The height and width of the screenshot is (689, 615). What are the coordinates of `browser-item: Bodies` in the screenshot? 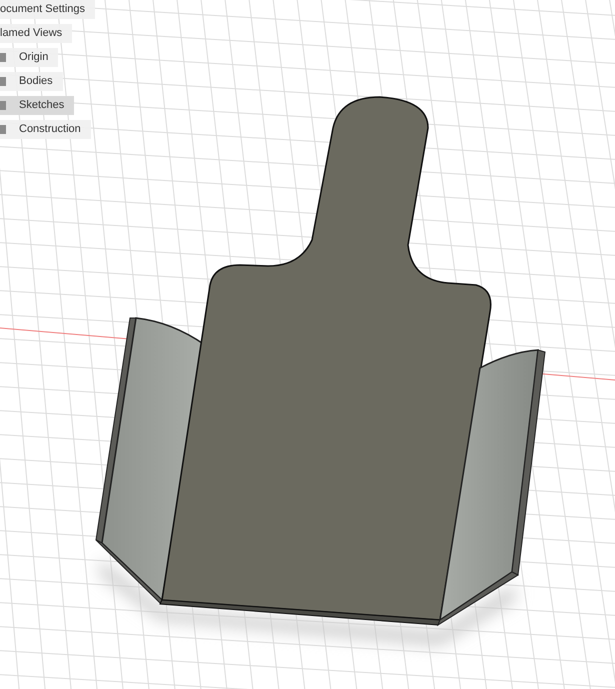 It's located at (31, 81).